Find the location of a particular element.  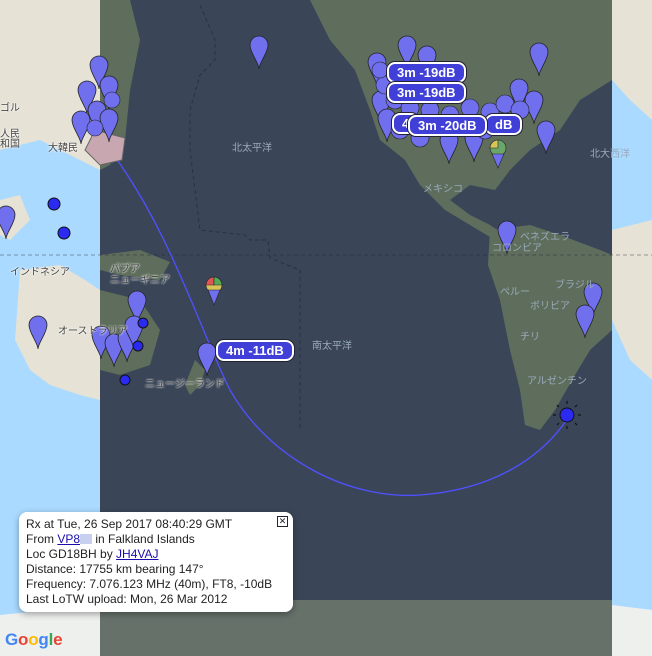

google-logo-letters: Google is located at coordinates (34, 639).